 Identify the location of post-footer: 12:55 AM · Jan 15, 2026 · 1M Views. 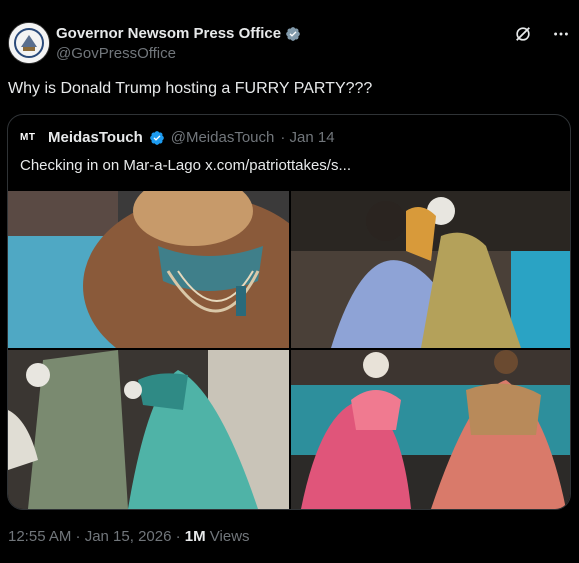
(129, 536).